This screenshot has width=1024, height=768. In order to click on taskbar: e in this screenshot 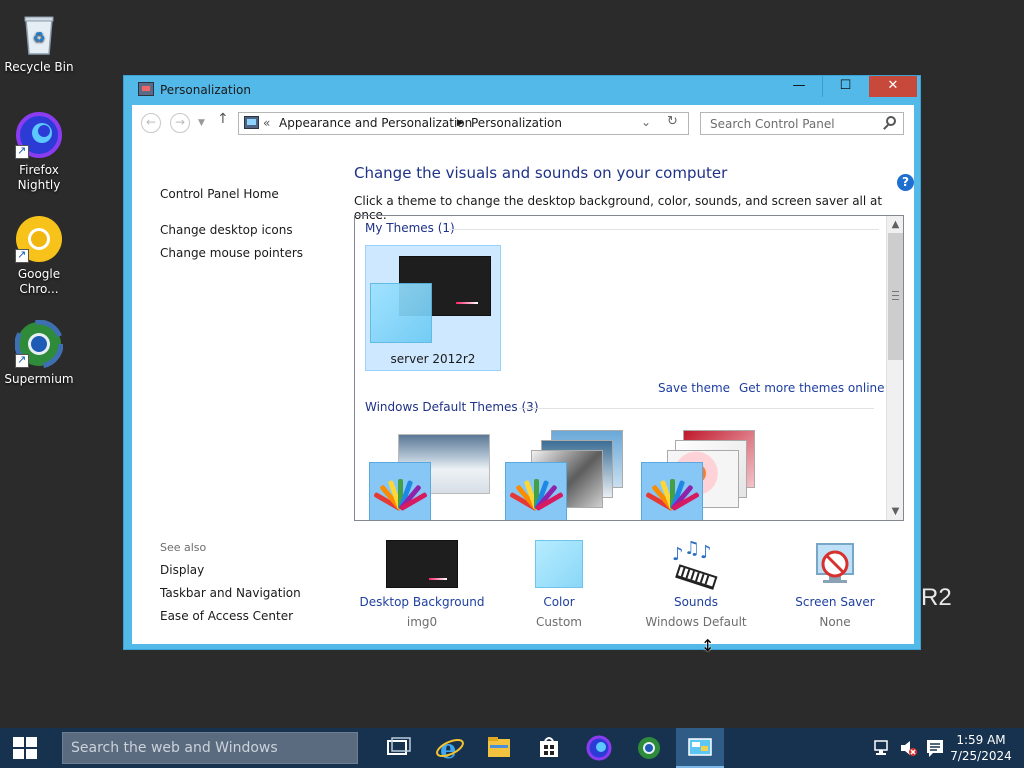, I will do `click(512, 748)`.